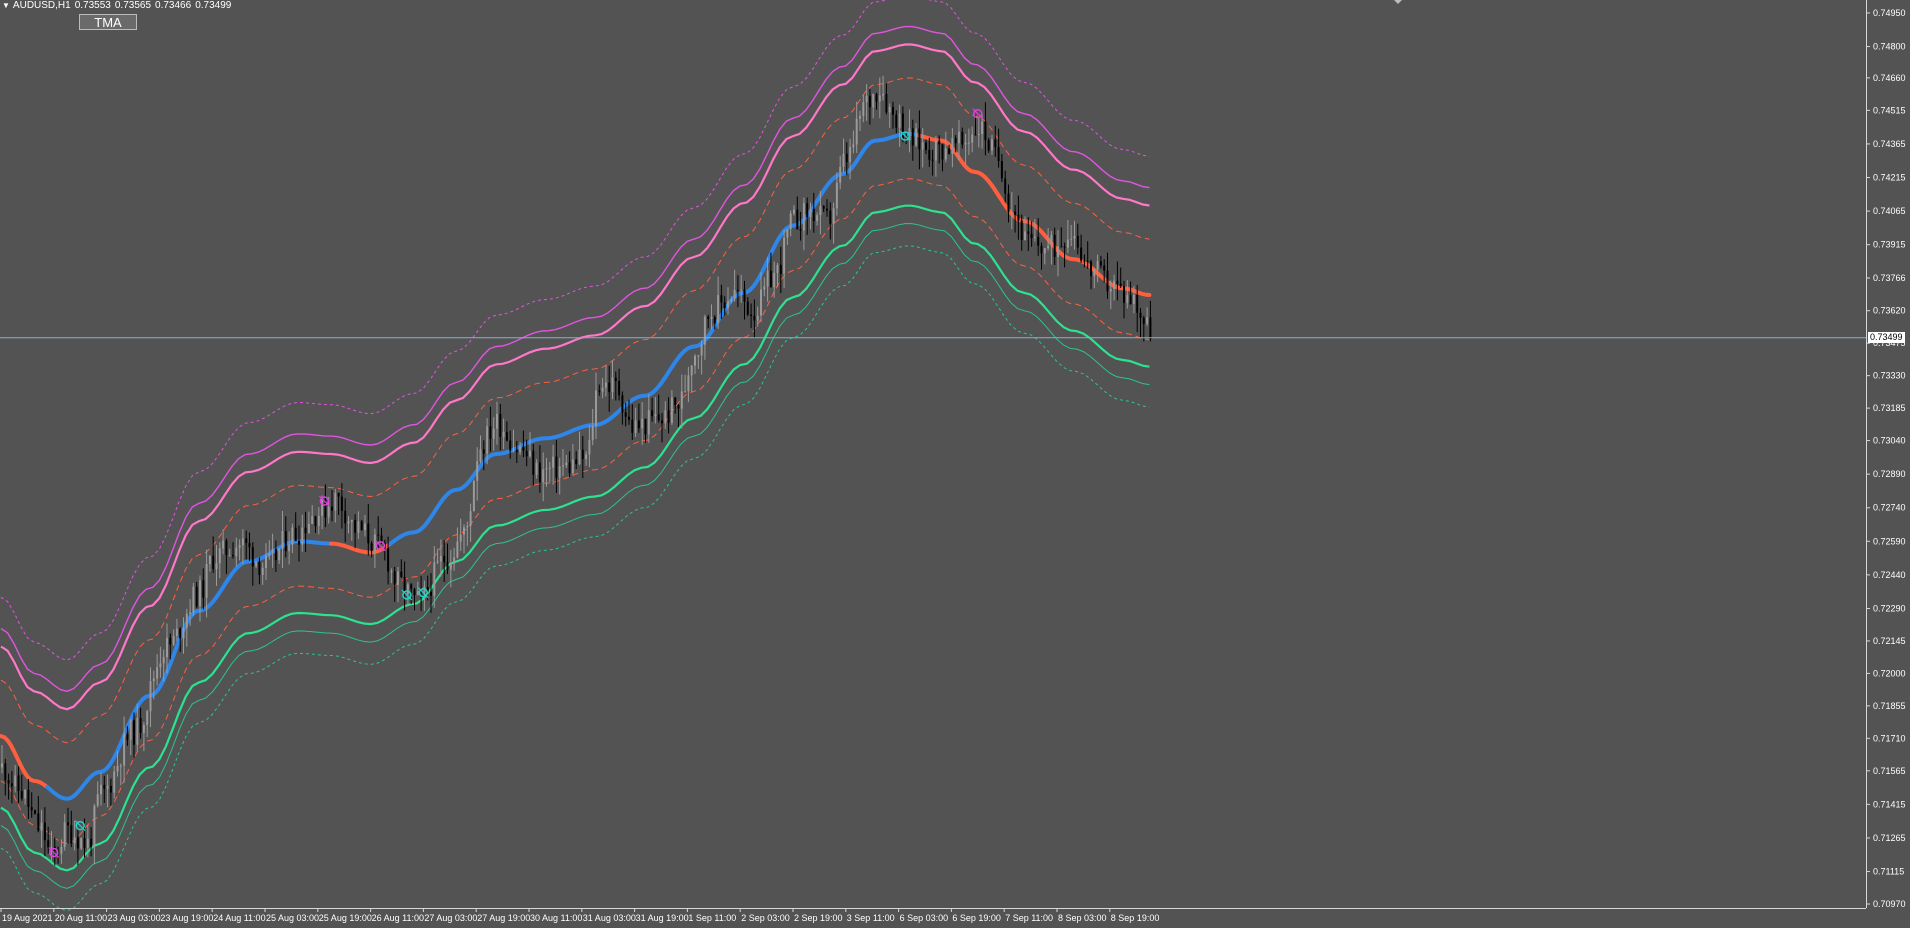  What do you see at coordinates (173, 5) in the screenshot?
I see `low-price: 0.73466` at bounding box center [173, 5].